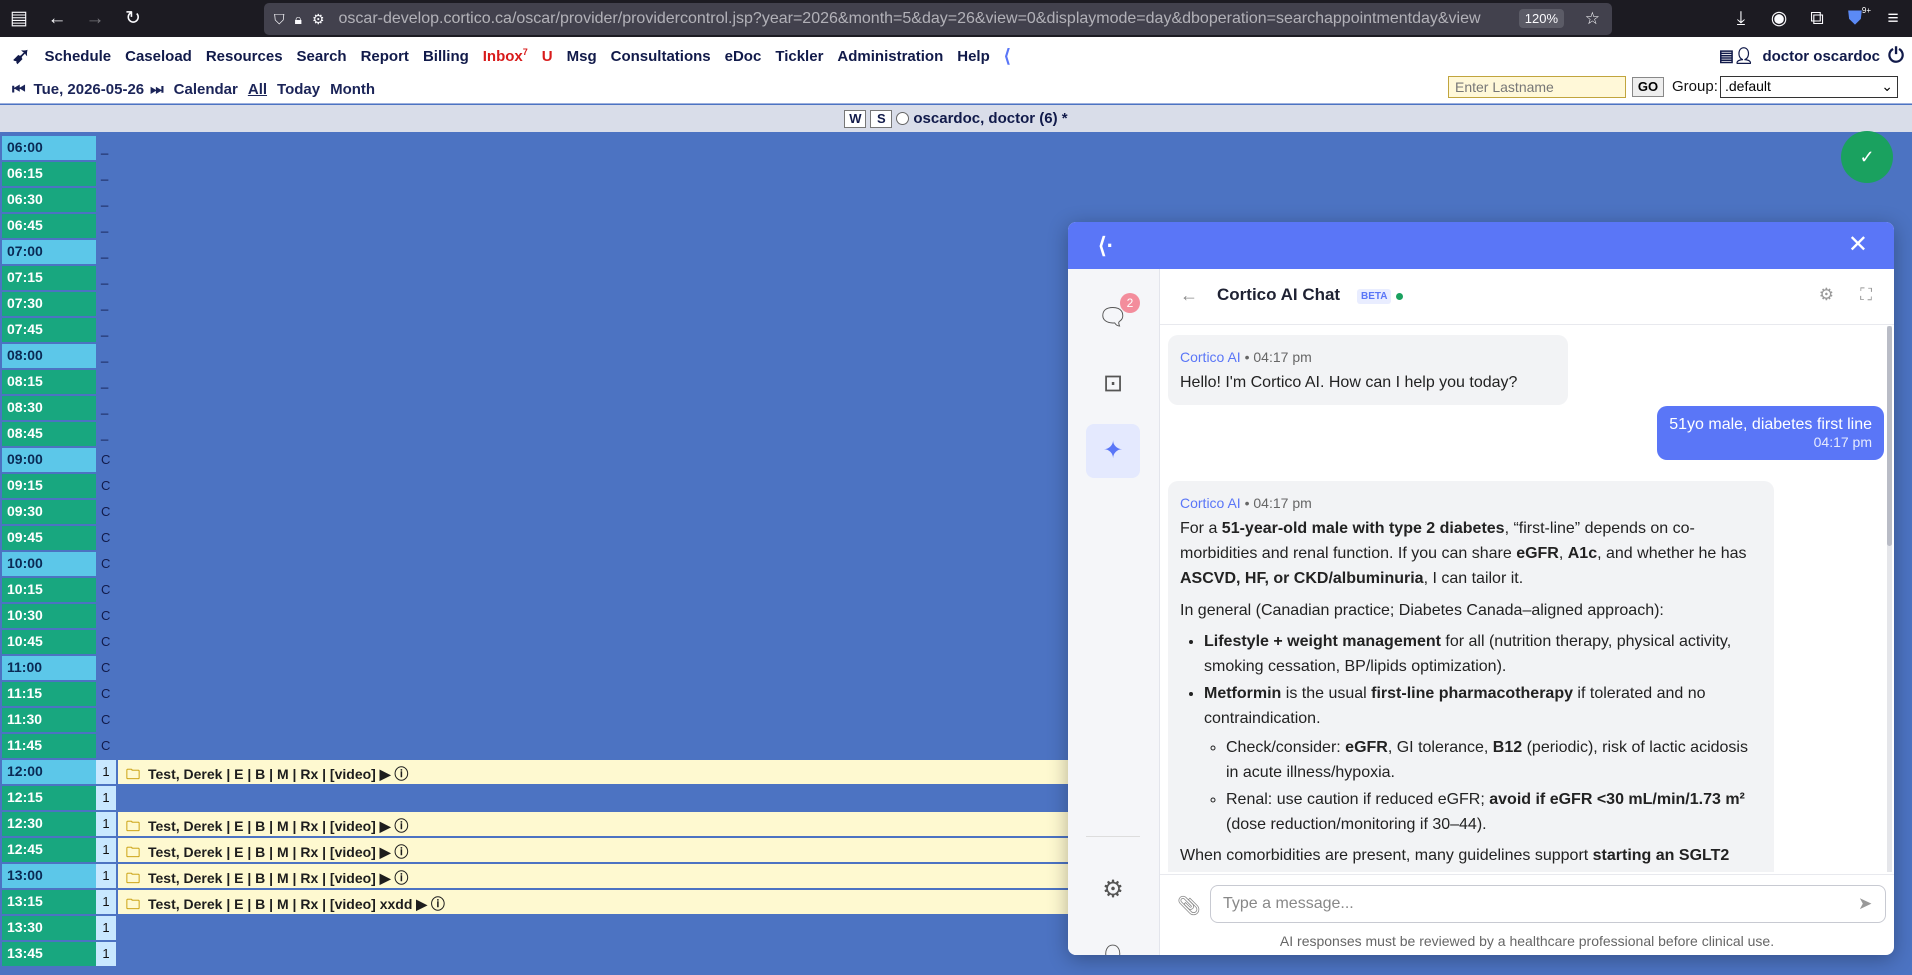  I want to click on menu-msg: Msg, so click(582, 56).